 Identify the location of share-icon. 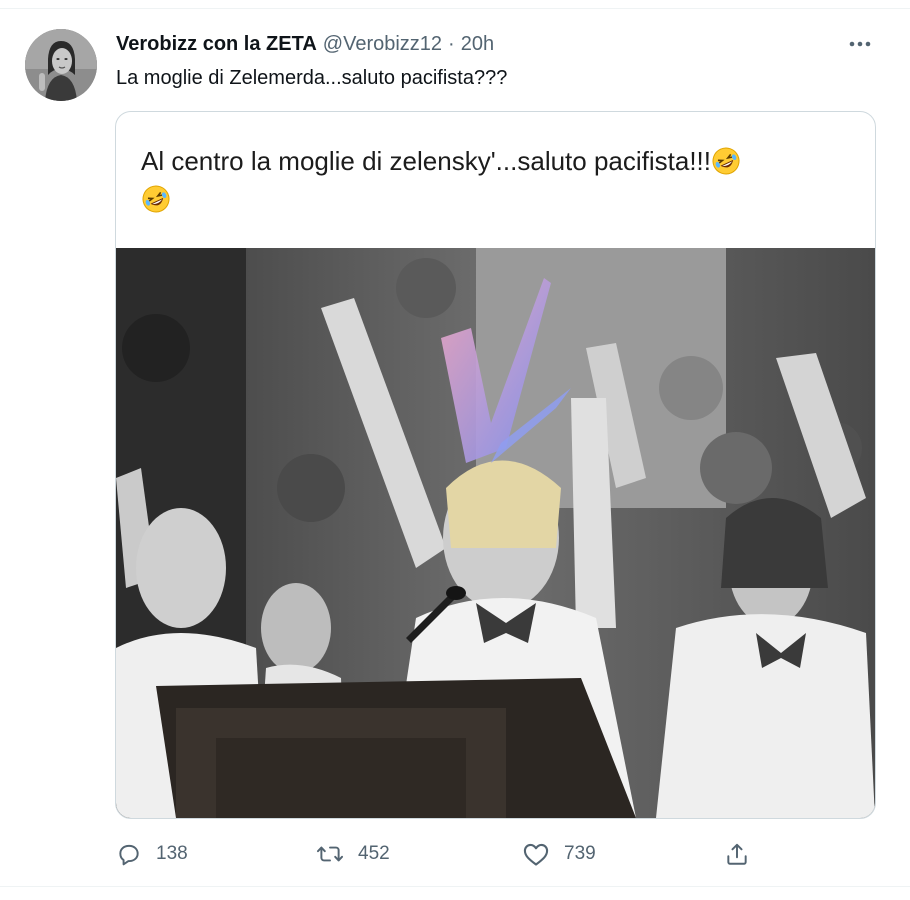
(737, 854).